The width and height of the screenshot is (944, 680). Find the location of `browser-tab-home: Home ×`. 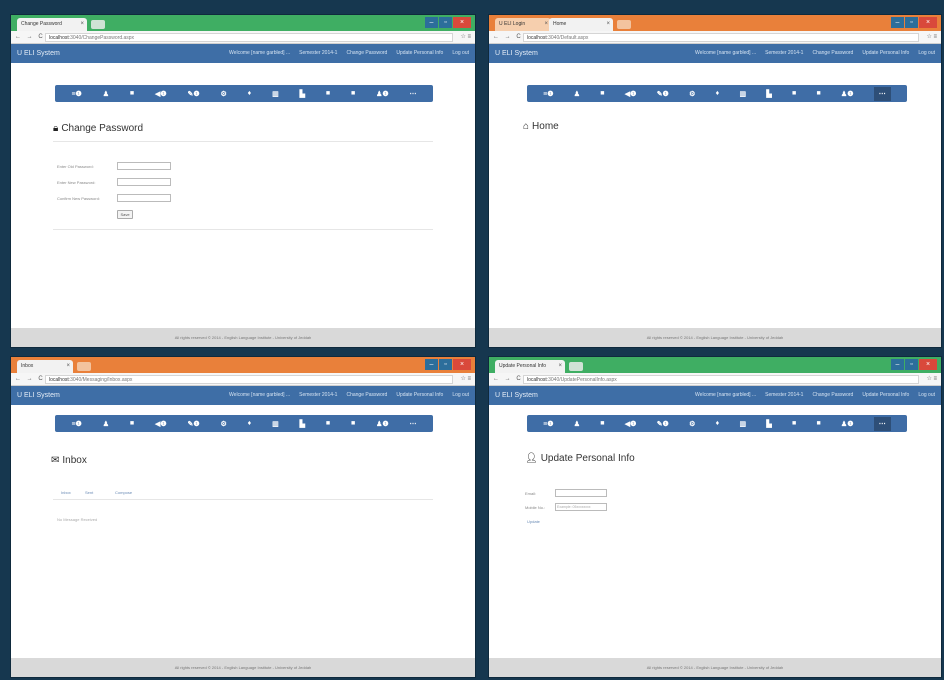

browser-tab-home: Home × is located at coordinates (581, 24).